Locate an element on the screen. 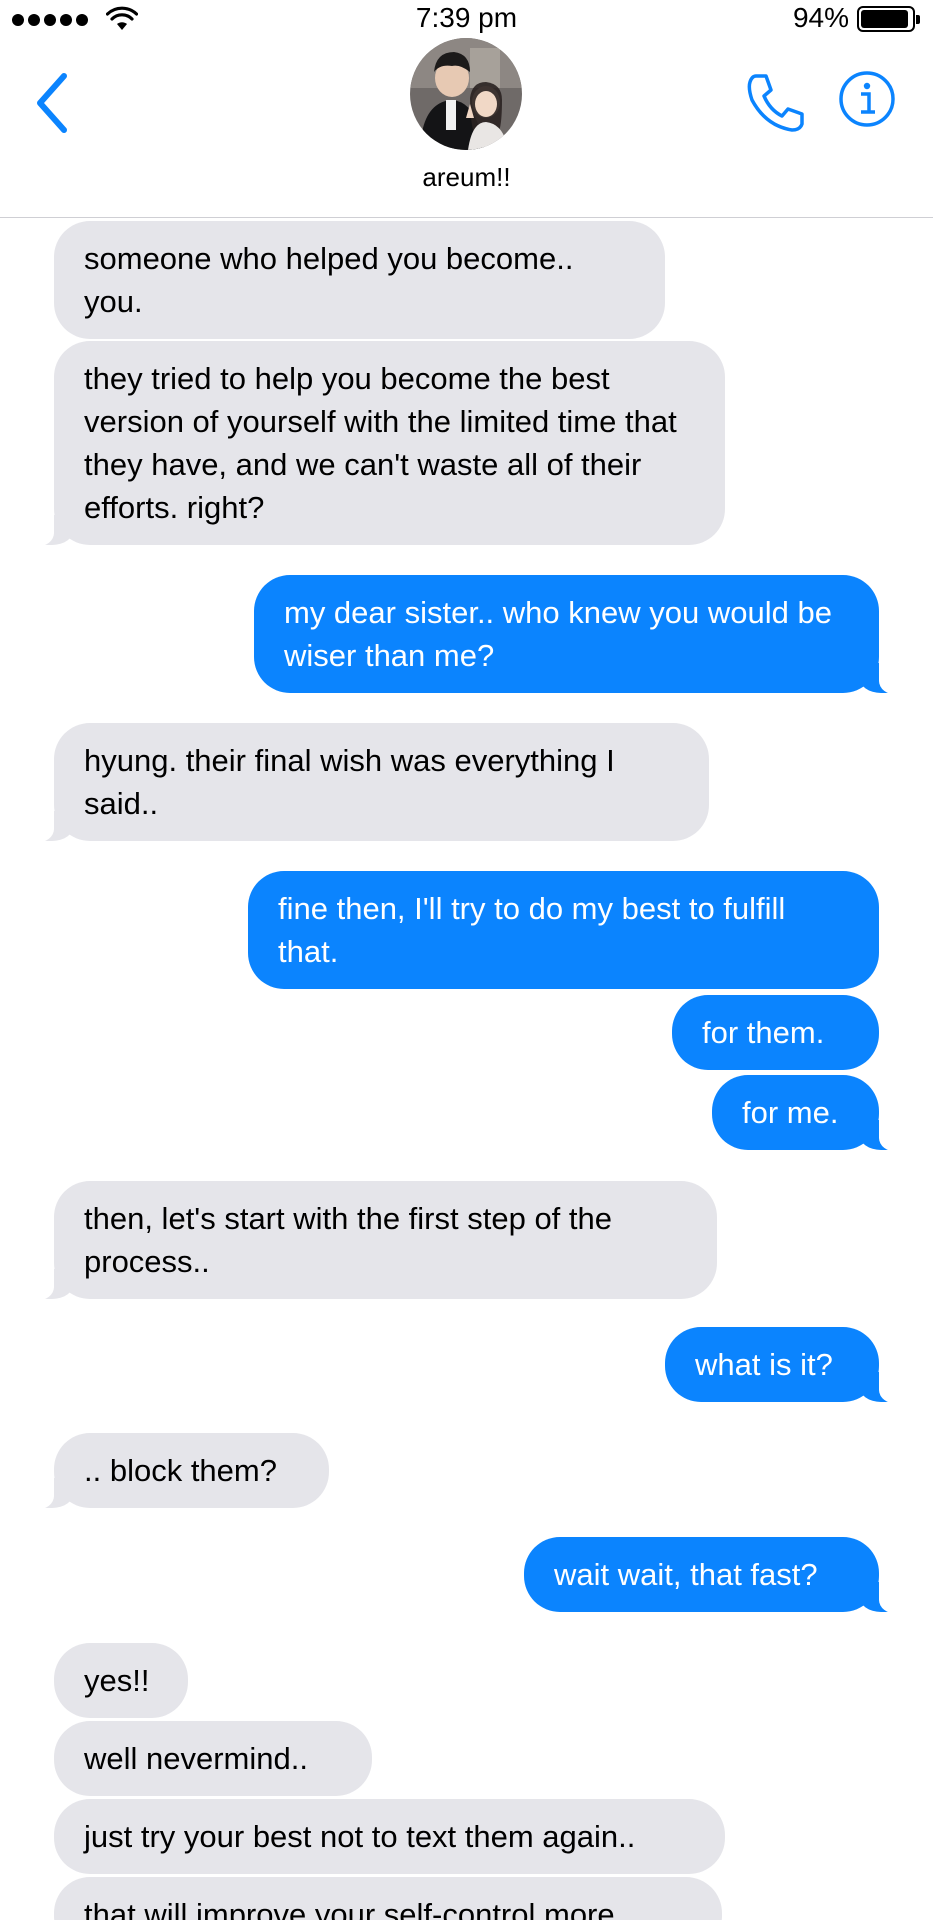  message-text: for them. is located at coordinates (763, 1032).